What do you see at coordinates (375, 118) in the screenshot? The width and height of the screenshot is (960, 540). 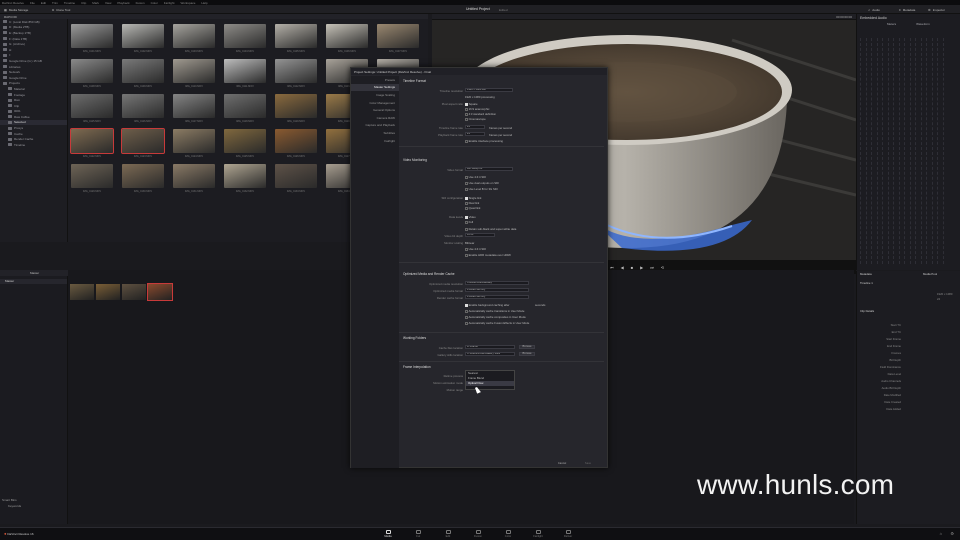 I see `settings-nav-item: Camera RAW` at bounding box center [375, 118].